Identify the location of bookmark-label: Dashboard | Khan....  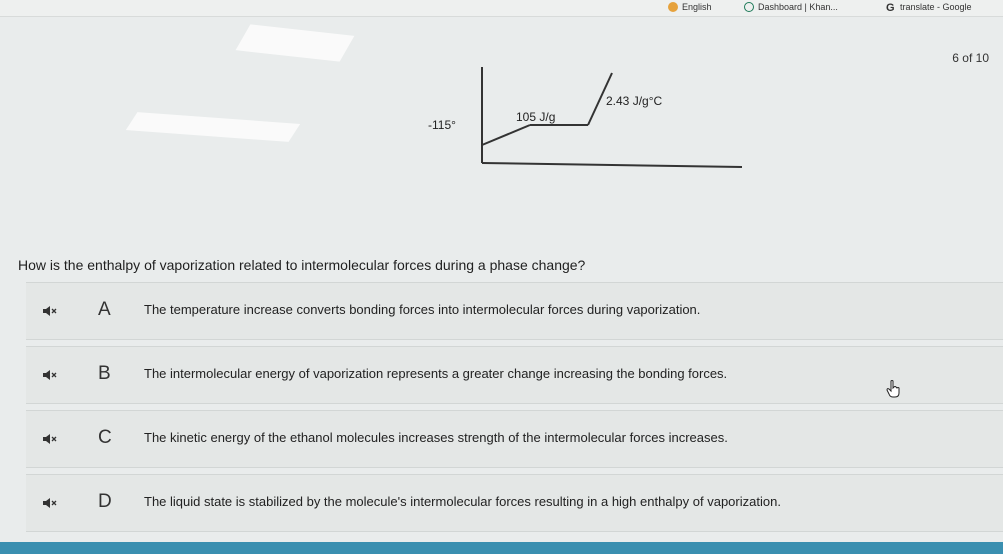
(798, 7).